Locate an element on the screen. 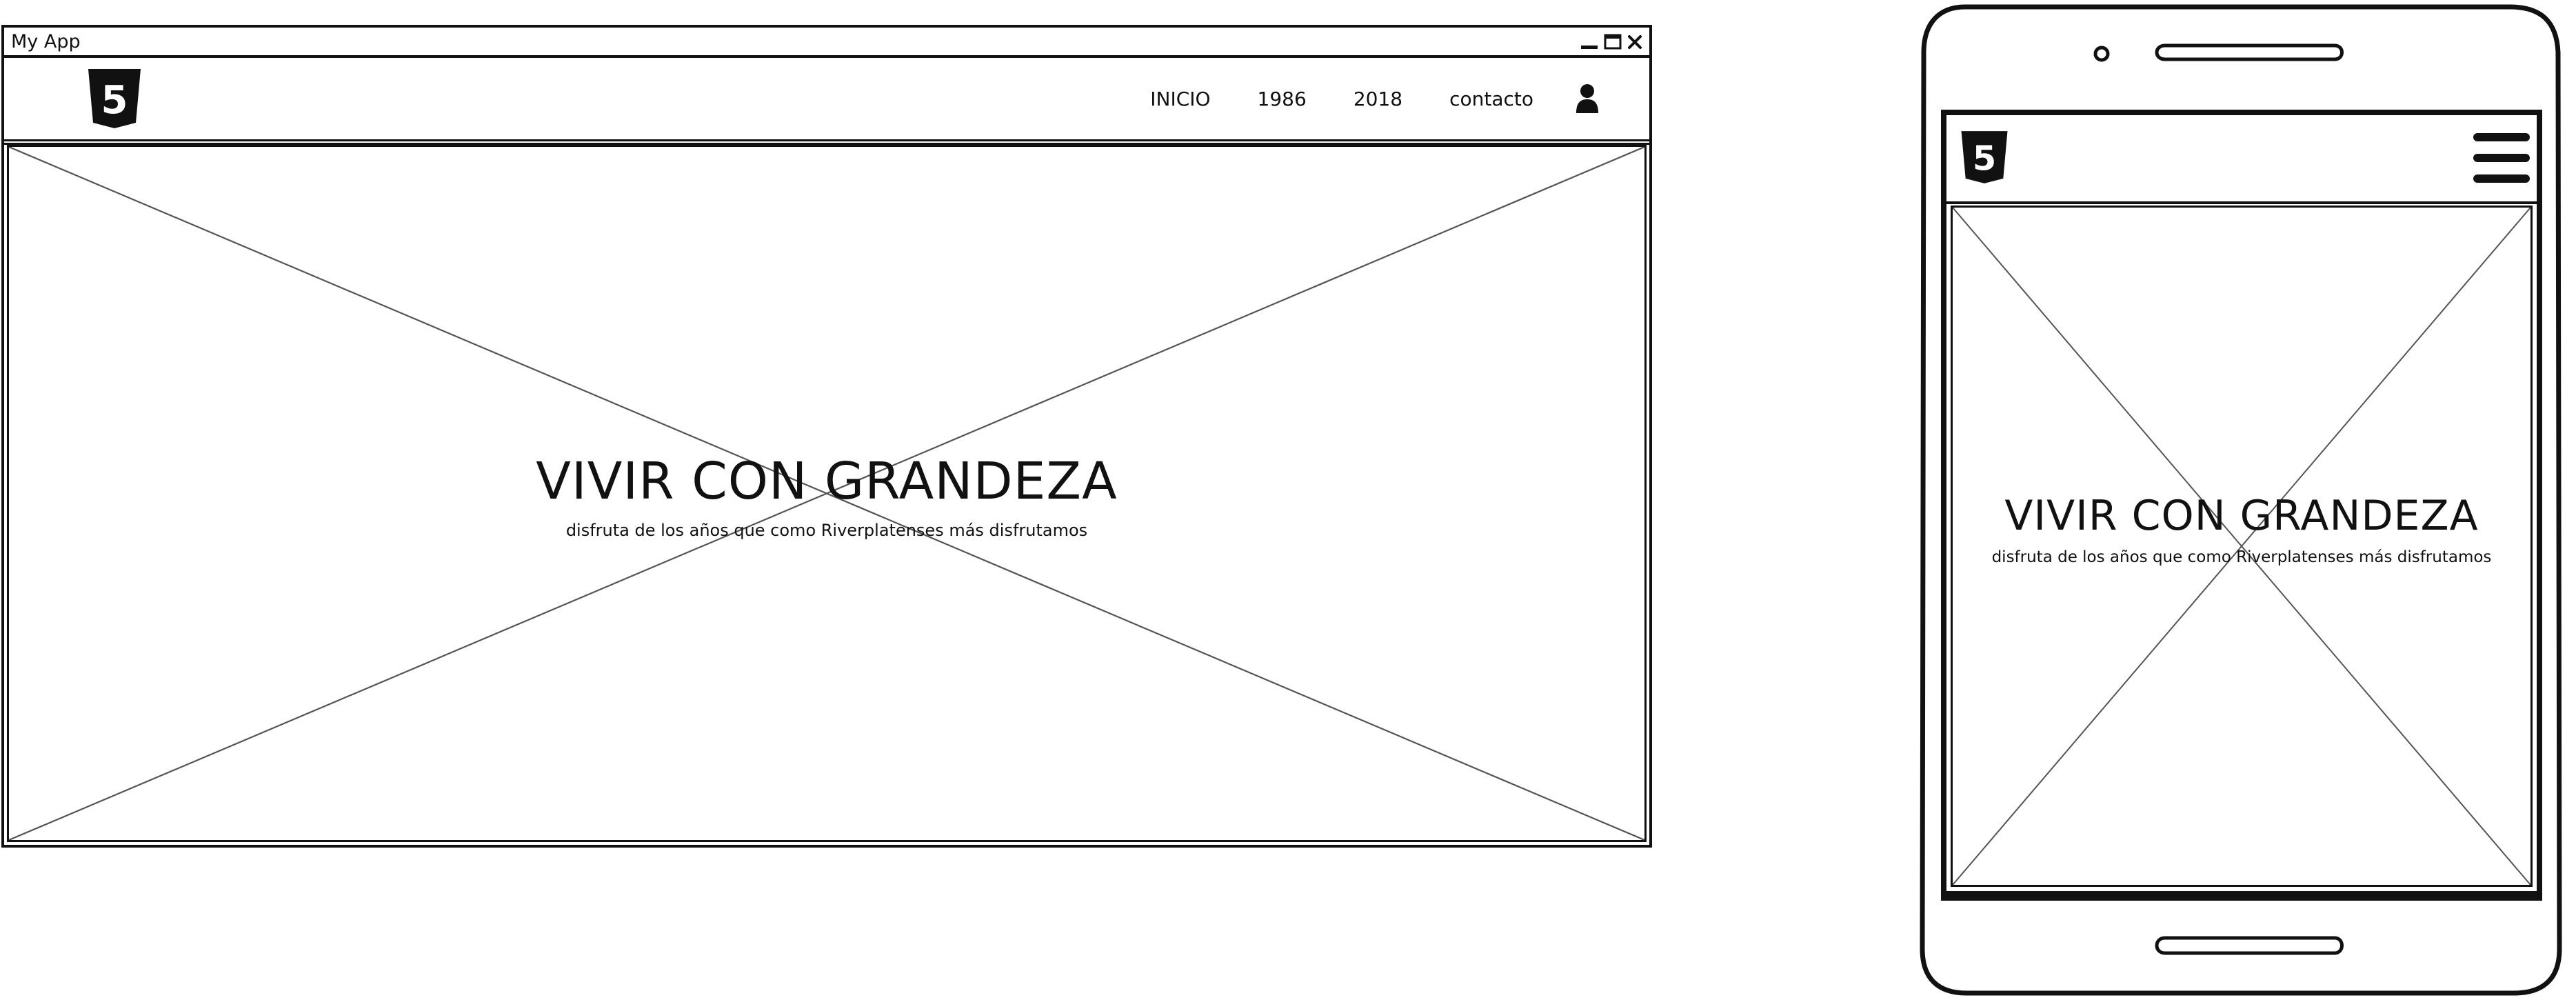  mobile-header: 5 is located at coordinates (2241, 160).